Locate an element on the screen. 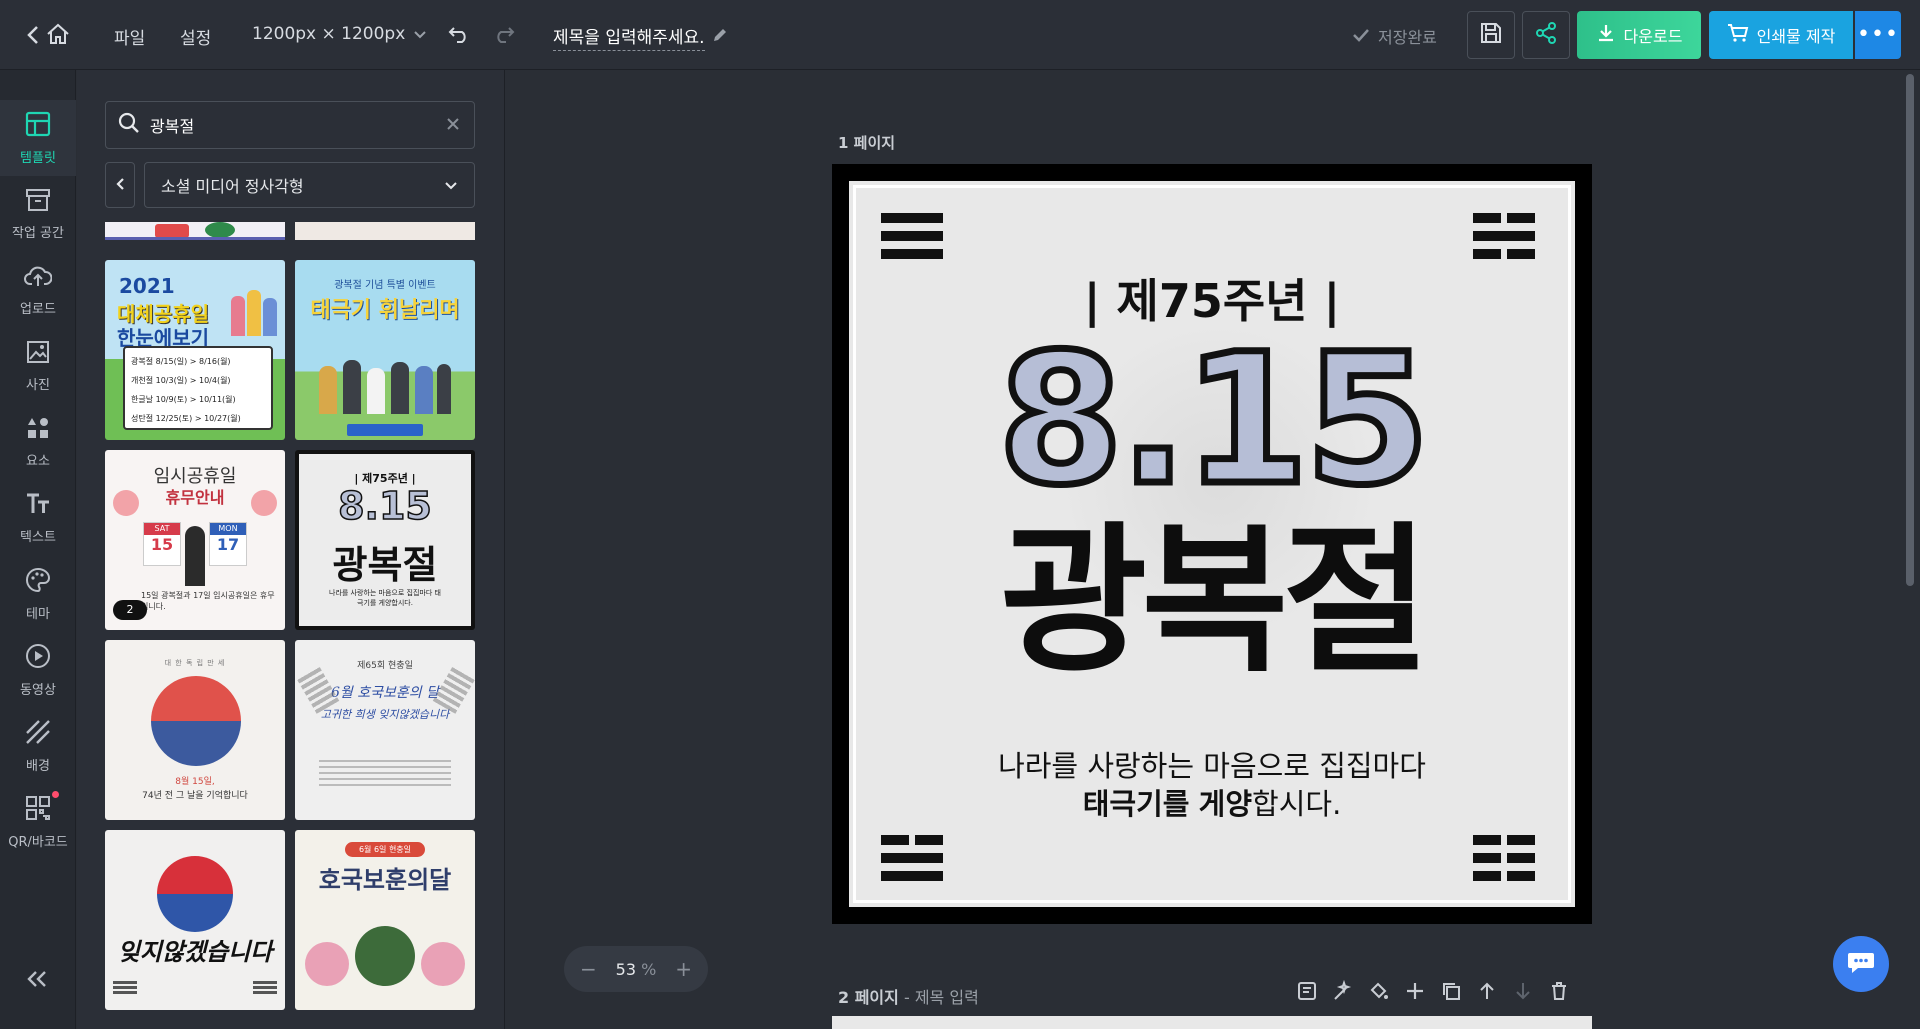  rail-item-text: 텍스트 is located at coordinates (38, 518).